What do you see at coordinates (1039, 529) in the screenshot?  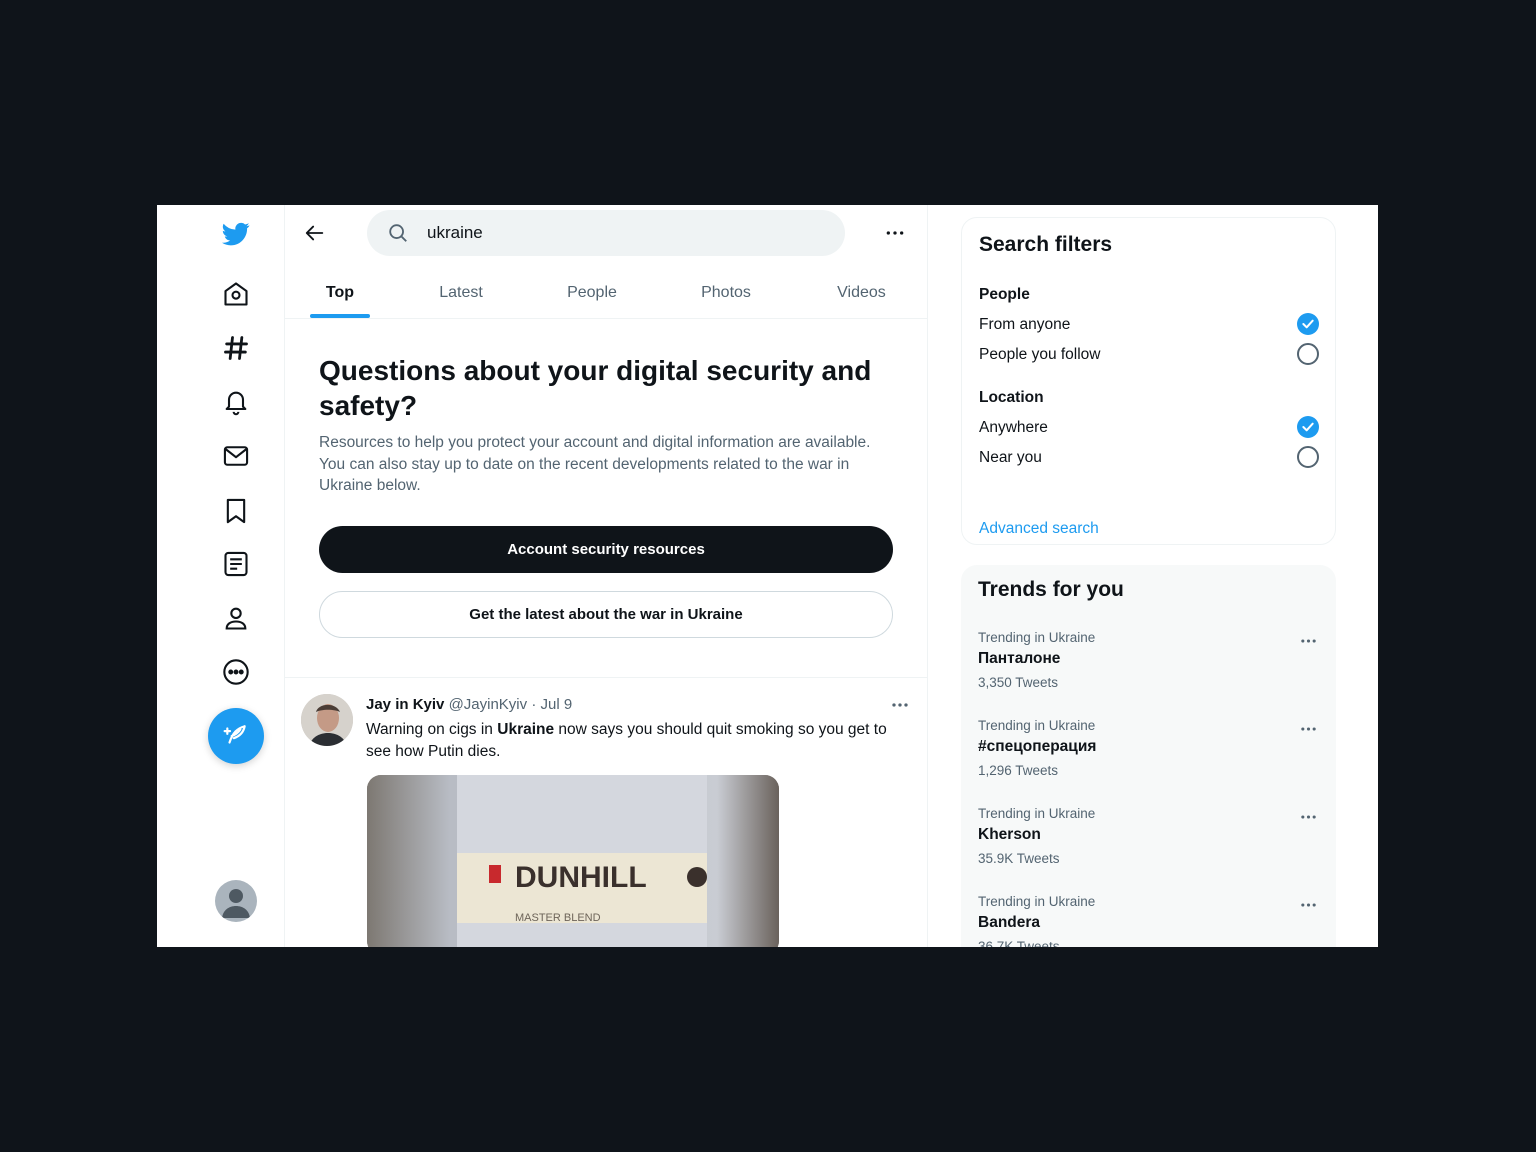 I see `advanced-search-link: Advanced search` at bounding box center [1039, 529].